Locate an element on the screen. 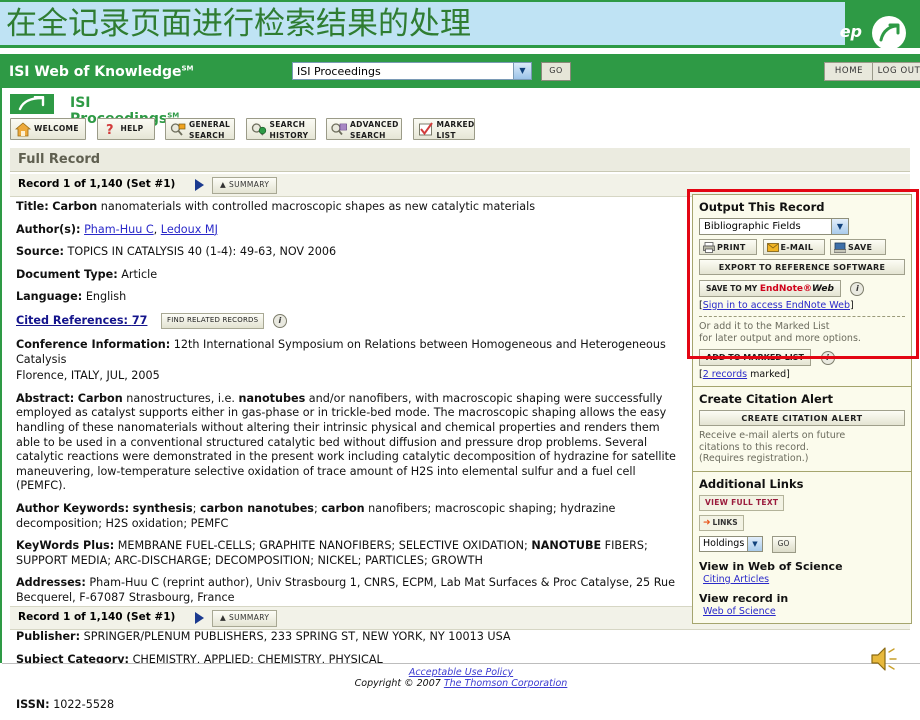  holdings-select: Holdings ▼ is located at coordinates (731, 544).